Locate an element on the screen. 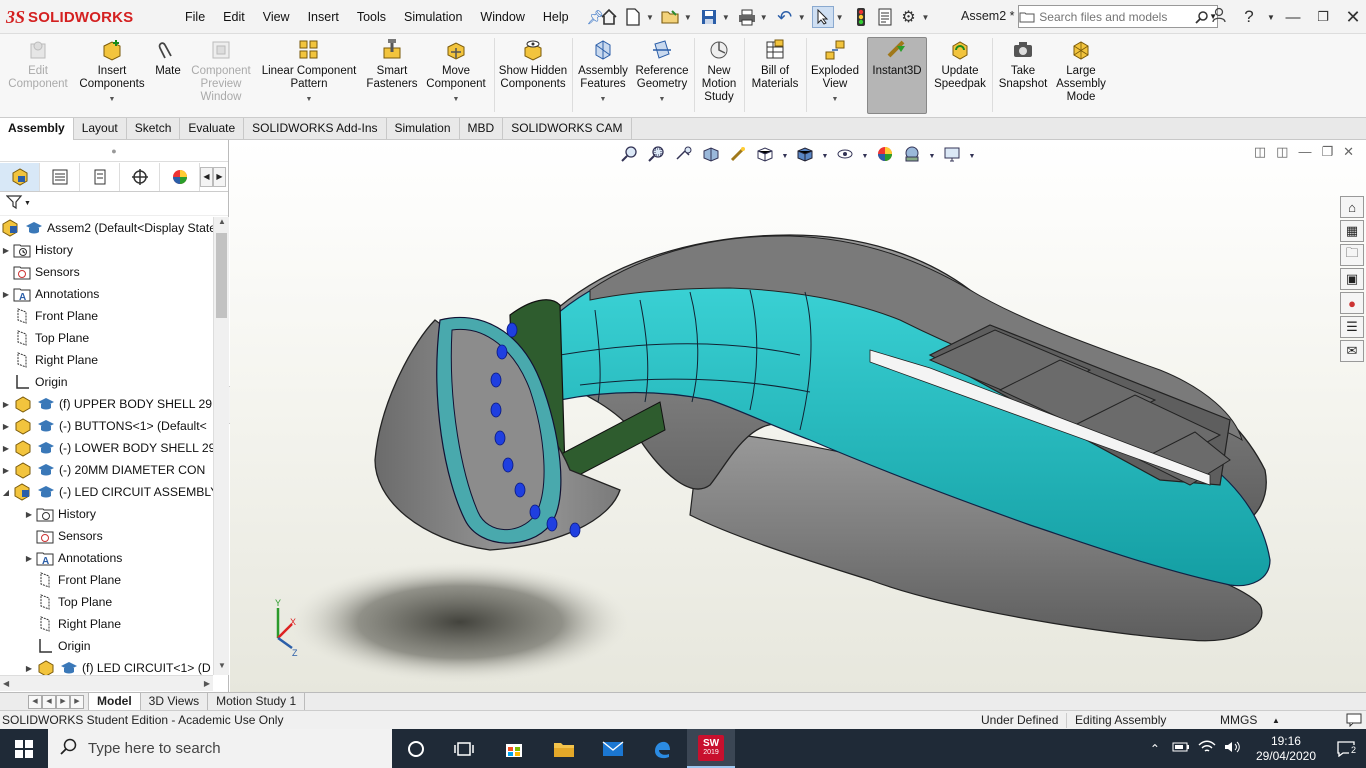  tree-item-sub-top-plane: Top Plane is located at coordinates (67, 602).